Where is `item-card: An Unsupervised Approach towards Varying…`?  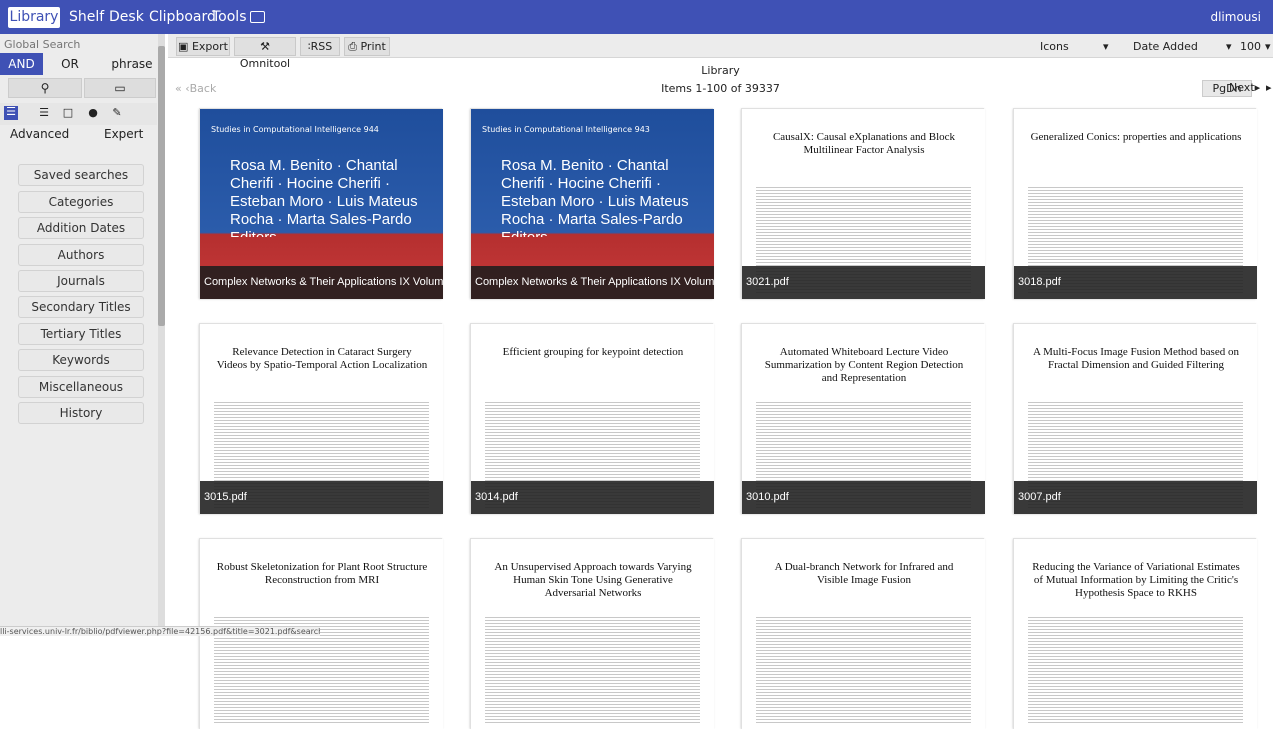 item-card: An Unsupervised Approach towards Varying… is located at coordinates (592, 633).